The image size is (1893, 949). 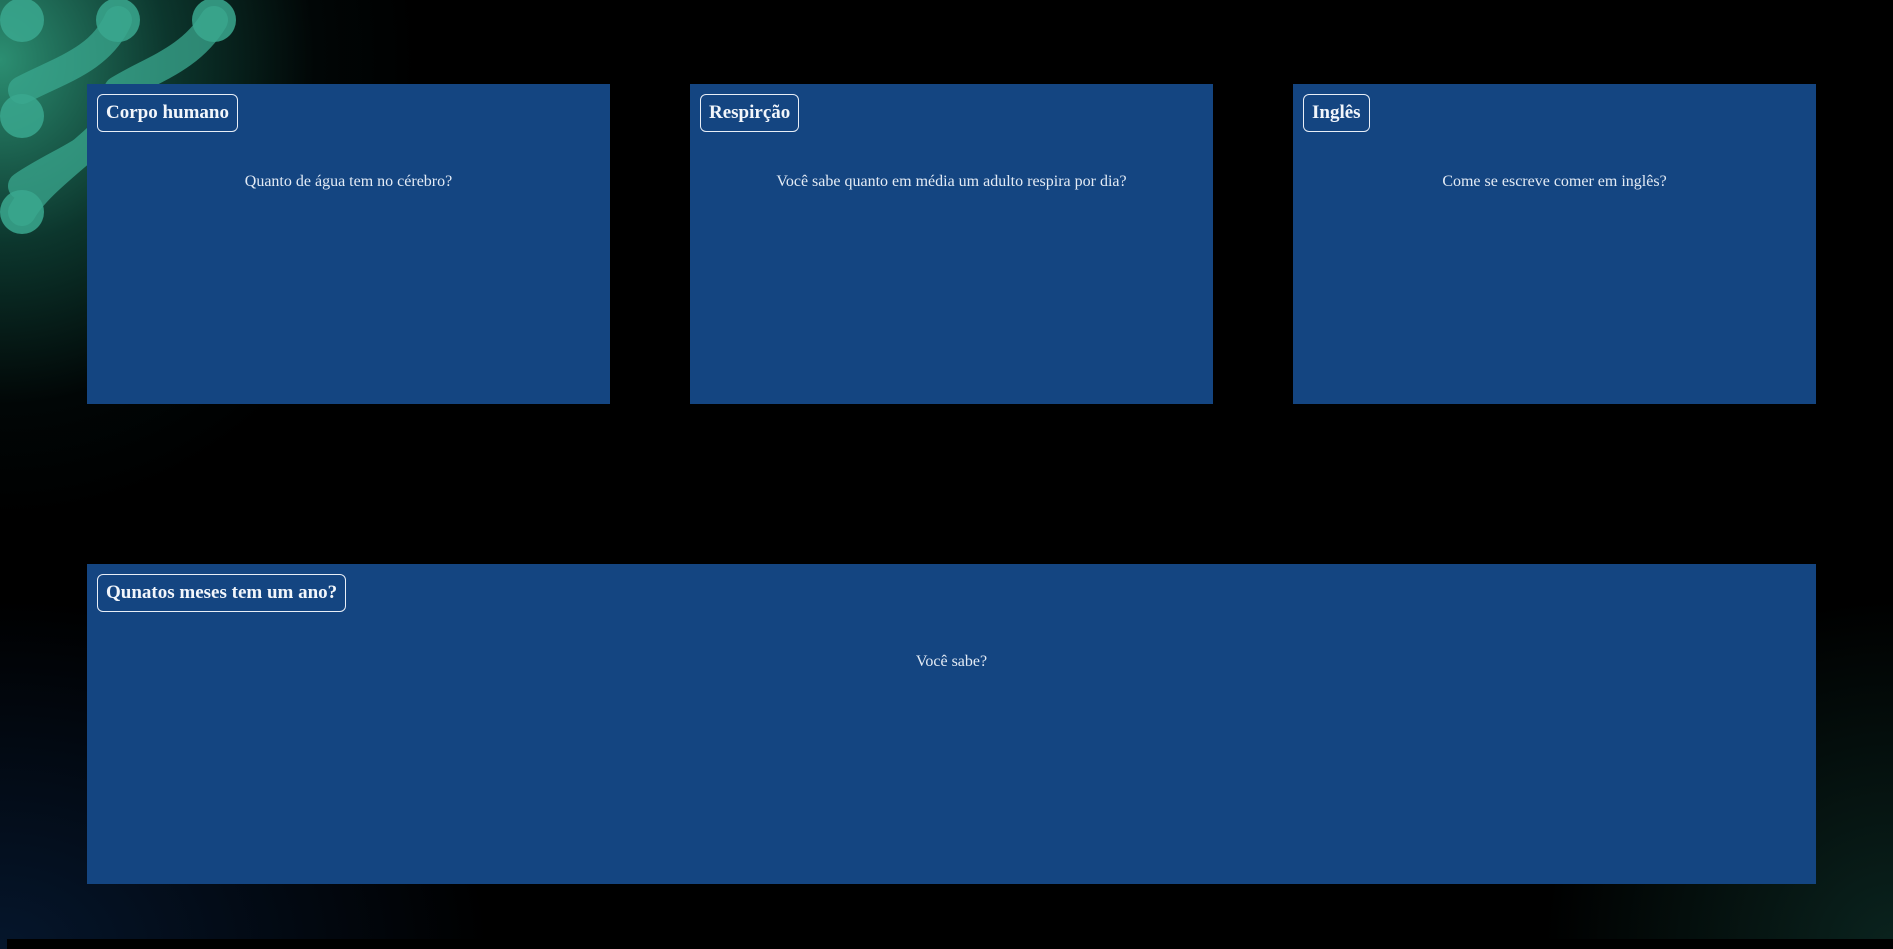 What do you see at coordinates (950, 944) in the screenshot?
I see `footer-bar` at bounding box center [950, 944].